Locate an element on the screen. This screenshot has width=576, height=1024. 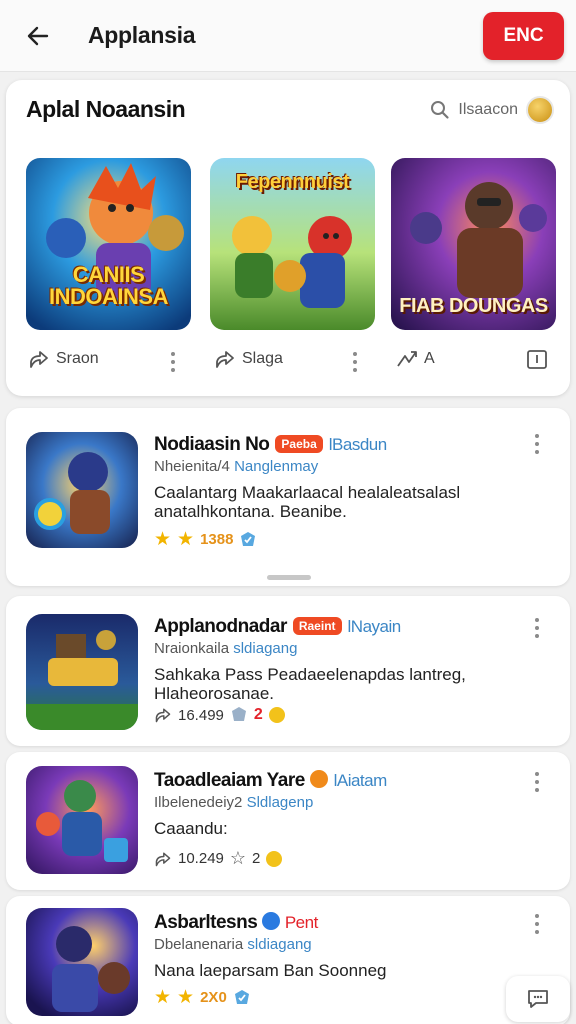
chat-button is located at coordinates (538, 999).